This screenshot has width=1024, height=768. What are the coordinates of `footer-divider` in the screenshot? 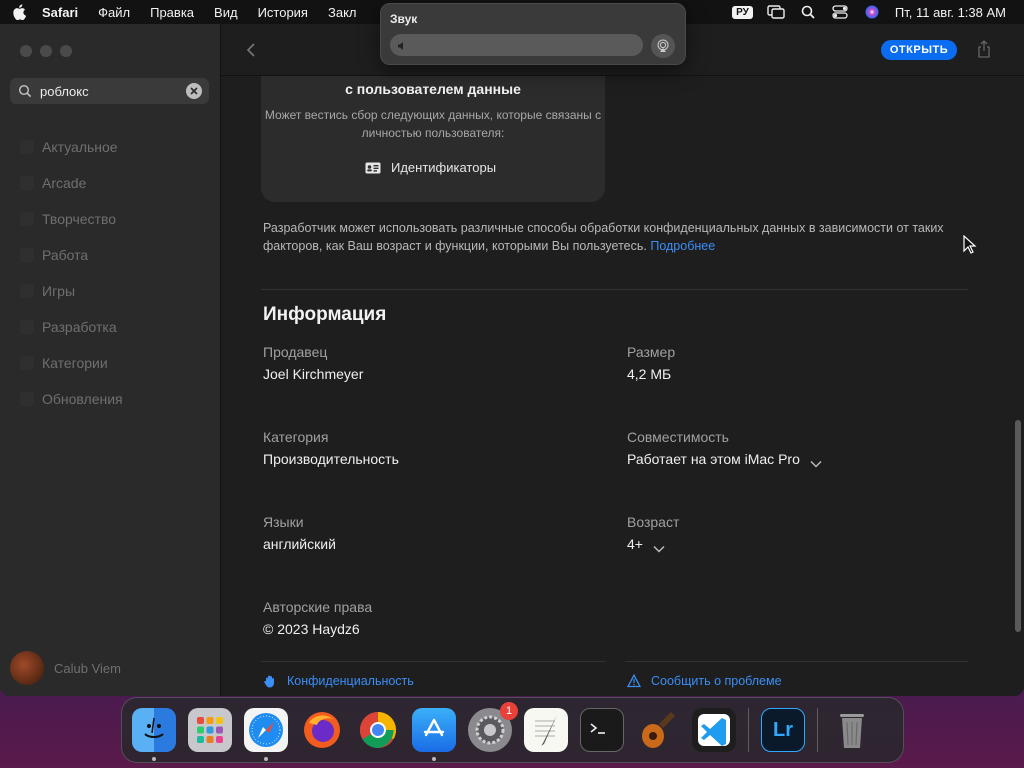 It's located at (796, 661).